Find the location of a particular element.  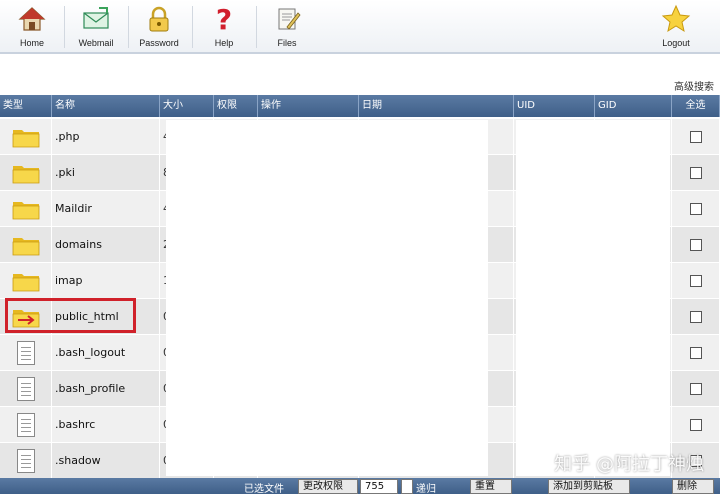

logout-button: Logout is located at coordinates (676, 26).